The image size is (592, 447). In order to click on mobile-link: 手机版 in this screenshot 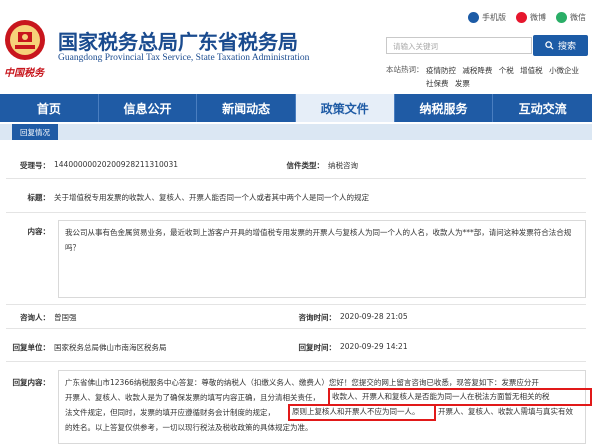, I will do `click(487, 17)`.